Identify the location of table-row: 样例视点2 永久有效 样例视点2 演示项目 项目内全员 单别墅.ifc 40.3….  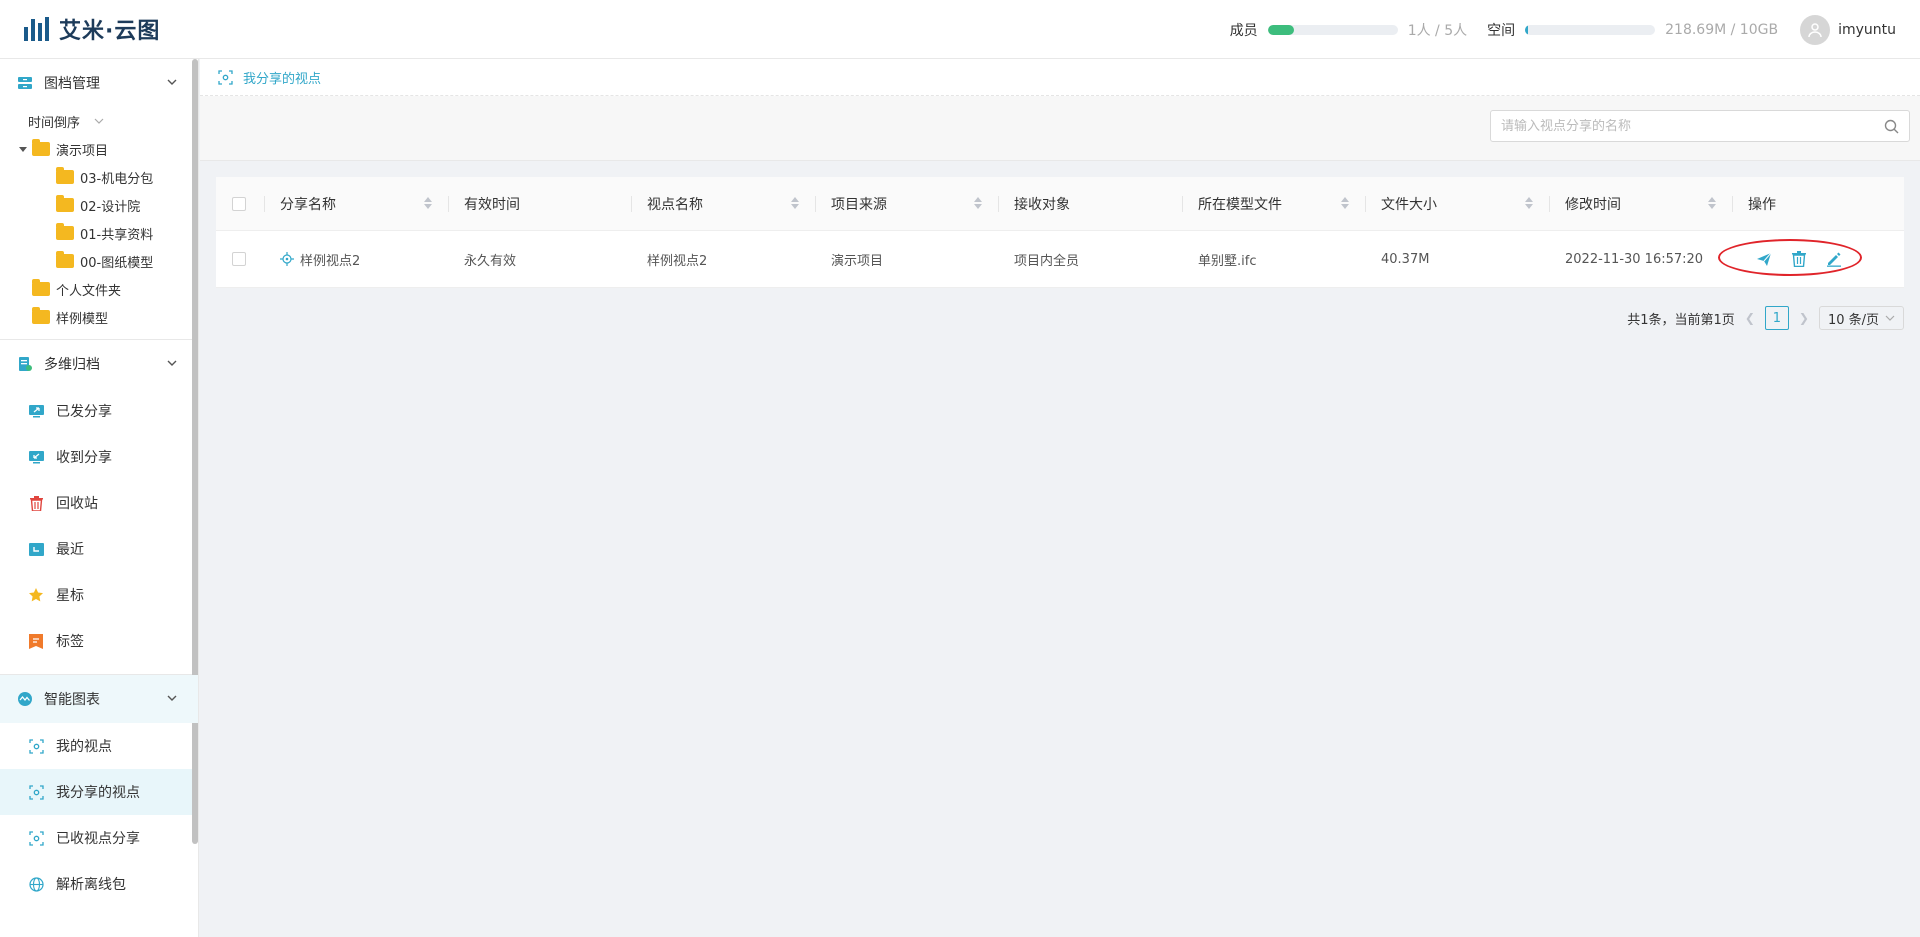
(1060, 259).